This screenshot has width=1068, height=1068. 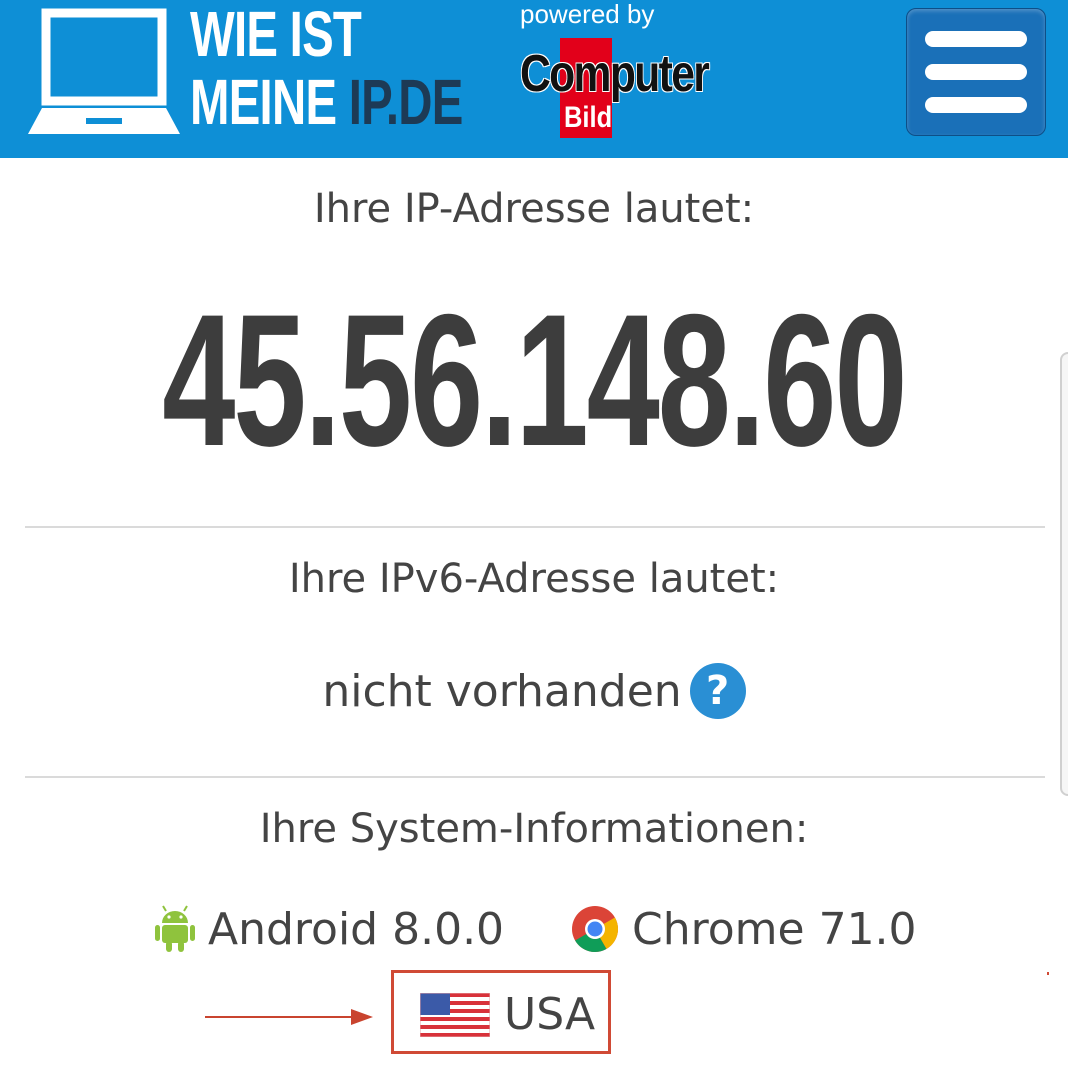 What do you see at coordinates (175, 928) in the screenshot?
I see `android-icon` at bounding box center [175, 928].